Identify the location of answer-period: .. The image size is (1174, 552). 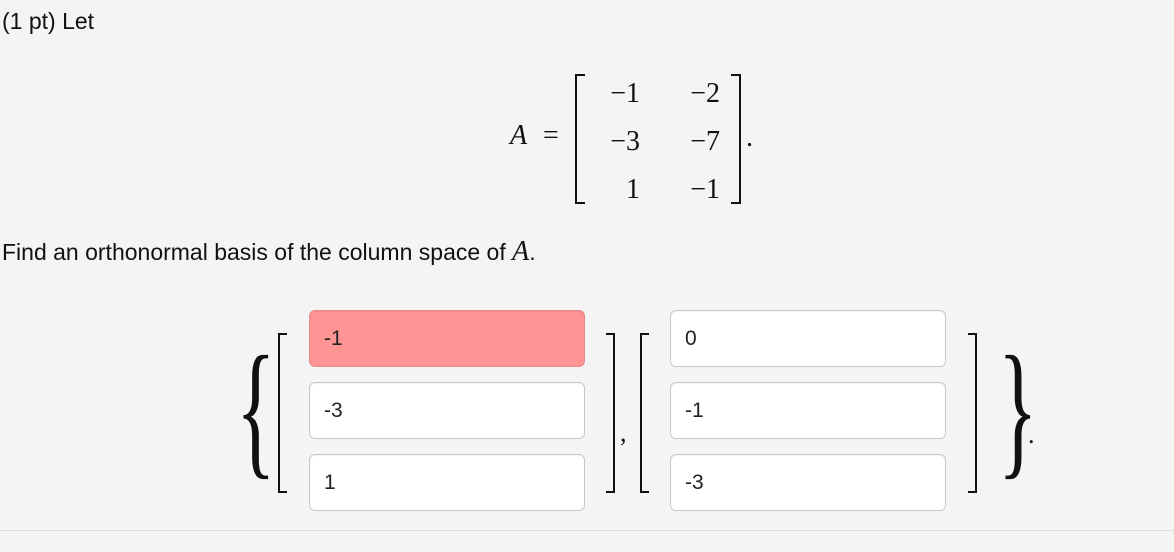
(1031, 434).